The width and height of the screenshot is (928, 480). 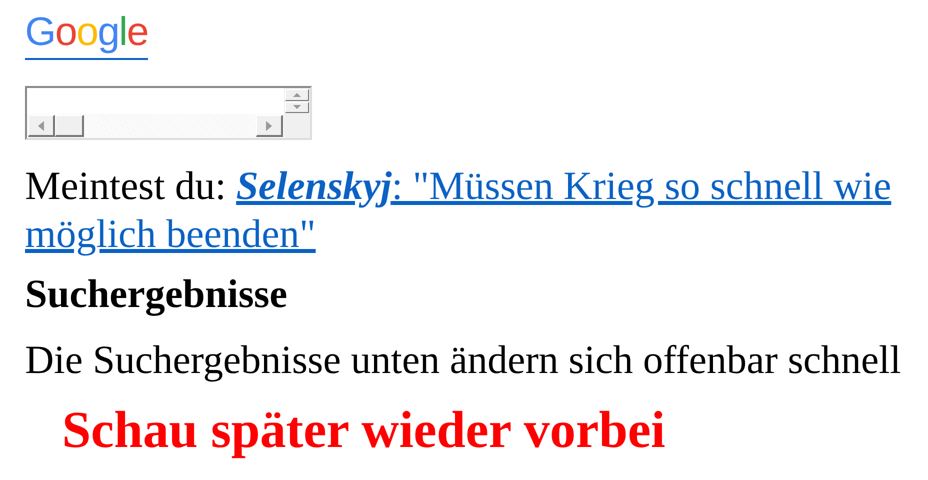 I want to click on text-area, so click(x=168, y=113).